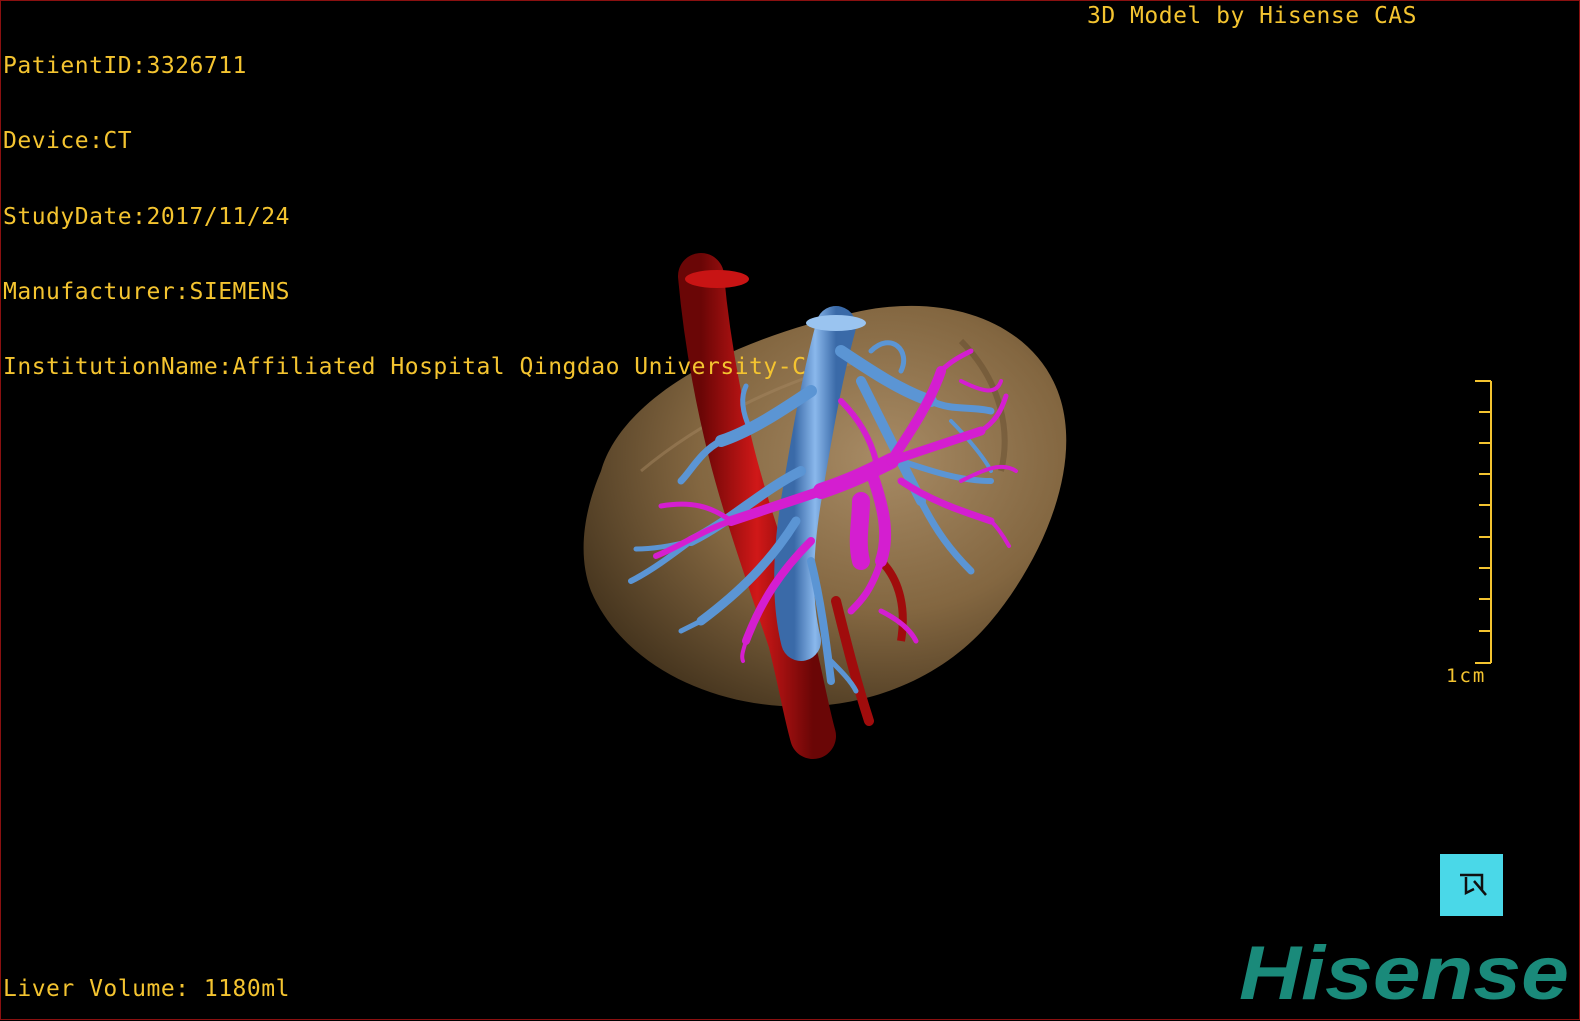 Image resolution: width=1580 pixels, height=1021 pixels. I want to click on study-date: StudyDate:2017/11/24, so click(146, 216).